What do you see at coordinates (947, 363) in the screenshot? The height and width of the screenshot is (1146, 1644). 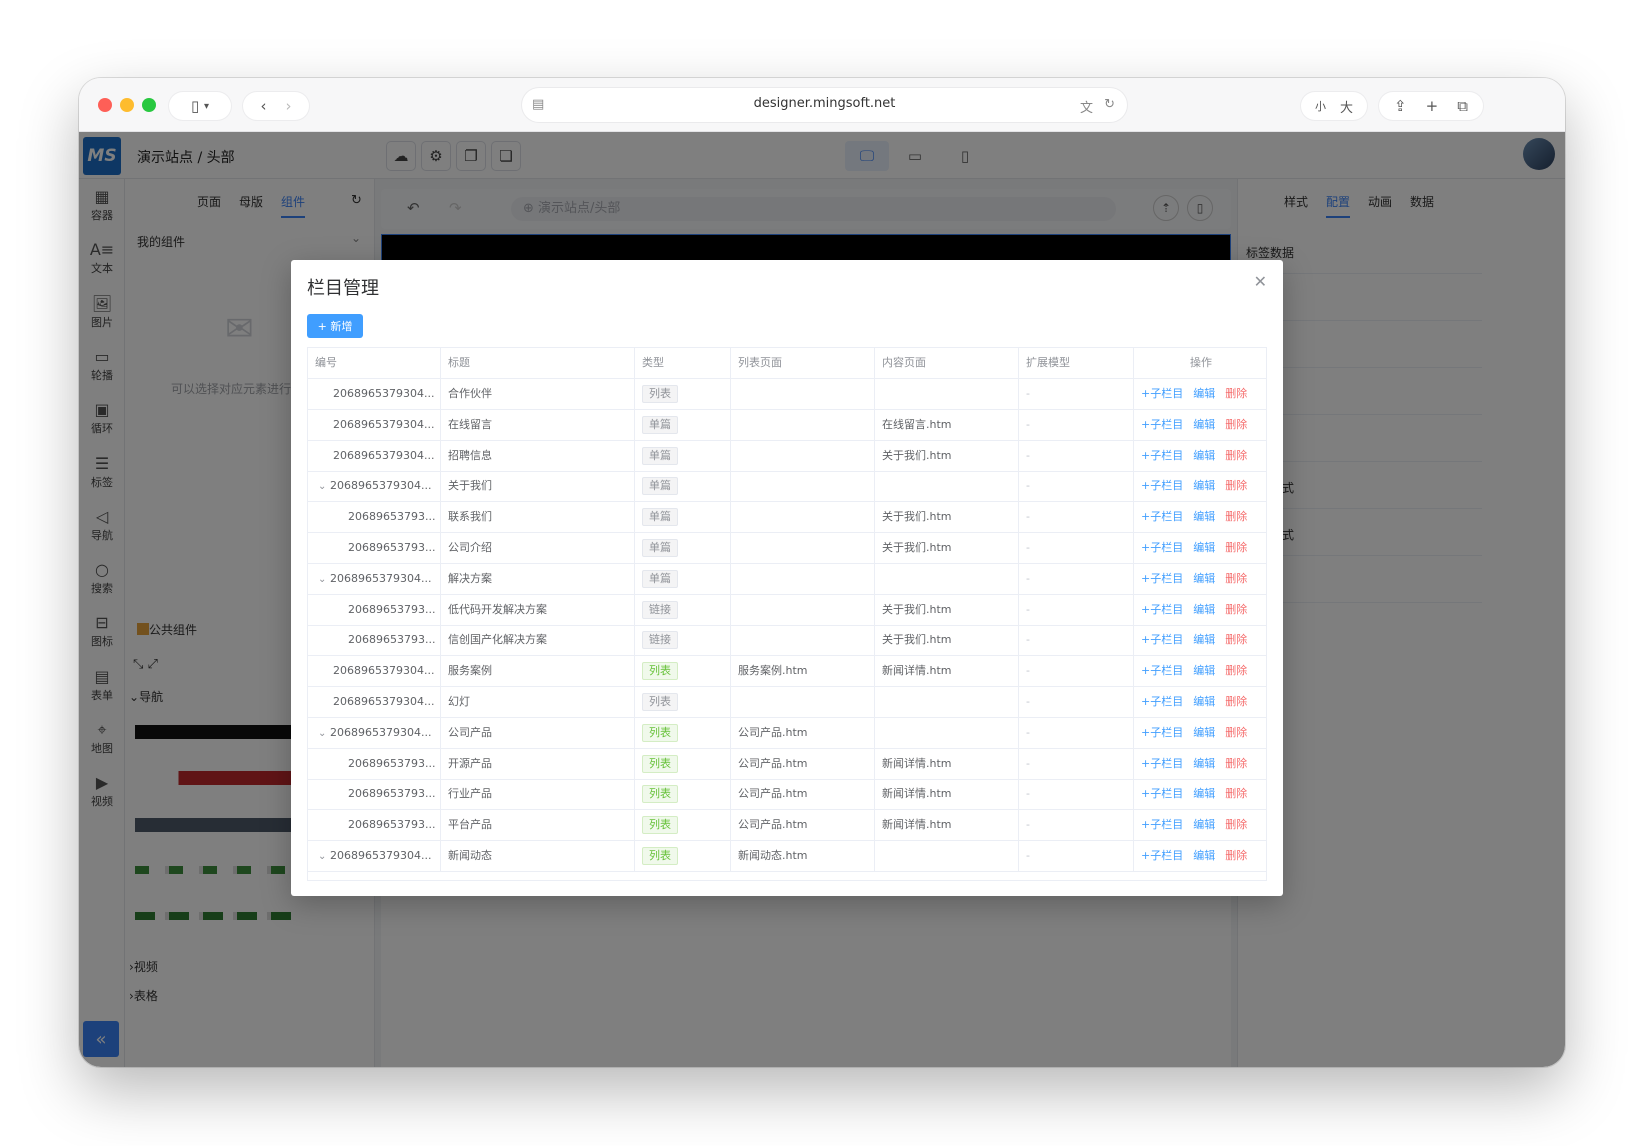 I see `column-header: 内容页面` at bounding box center [947, 363].